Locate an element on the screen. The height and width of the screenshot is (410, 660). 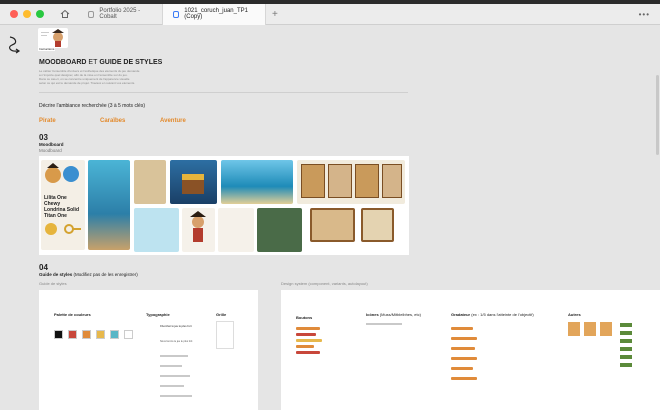
moodboard-pirate-character is located at coordinates (198, 230).